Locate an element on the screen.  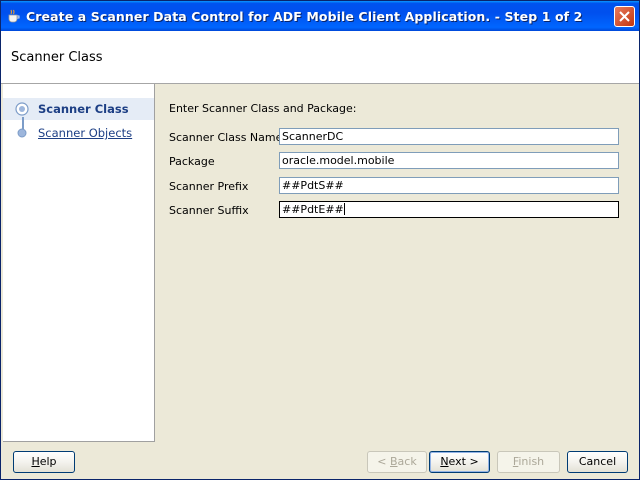
current-step-icon is located at coordinates (22, 109).